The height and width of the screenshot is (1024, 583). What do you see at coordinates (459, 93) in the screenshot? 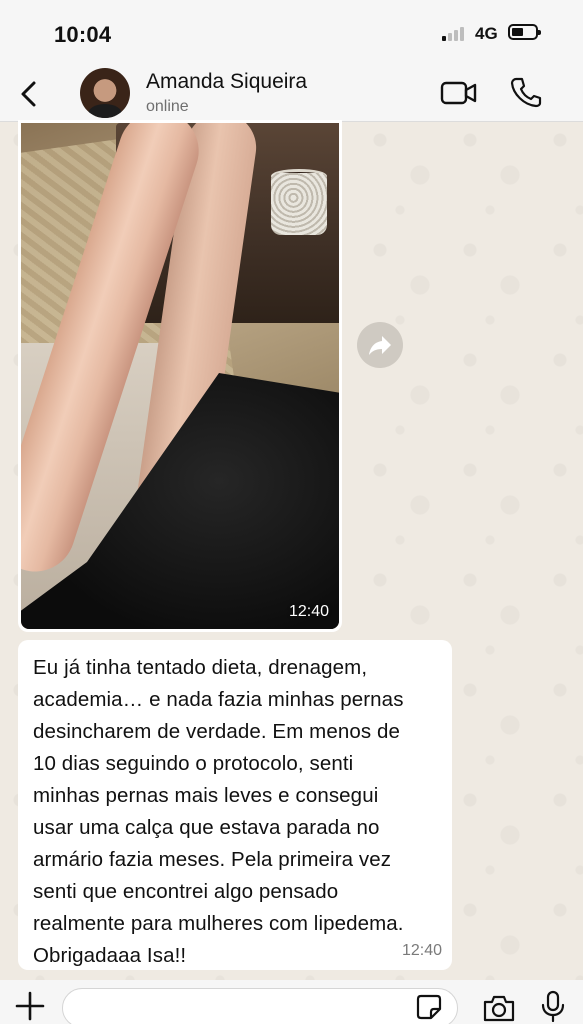
I see `video-call-icon` at bounding box center [459, 93].